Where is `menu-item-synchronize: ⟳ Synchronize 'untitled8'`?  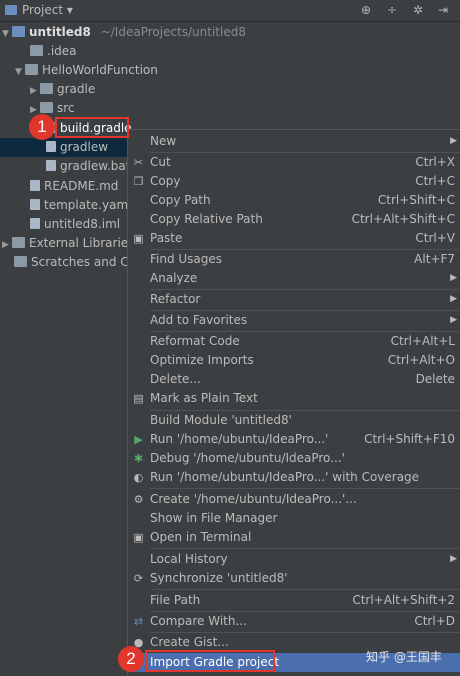 menu-item-synchronize: ⟳ Synchronize 'untitled8' is located at coordinates (294, 578).